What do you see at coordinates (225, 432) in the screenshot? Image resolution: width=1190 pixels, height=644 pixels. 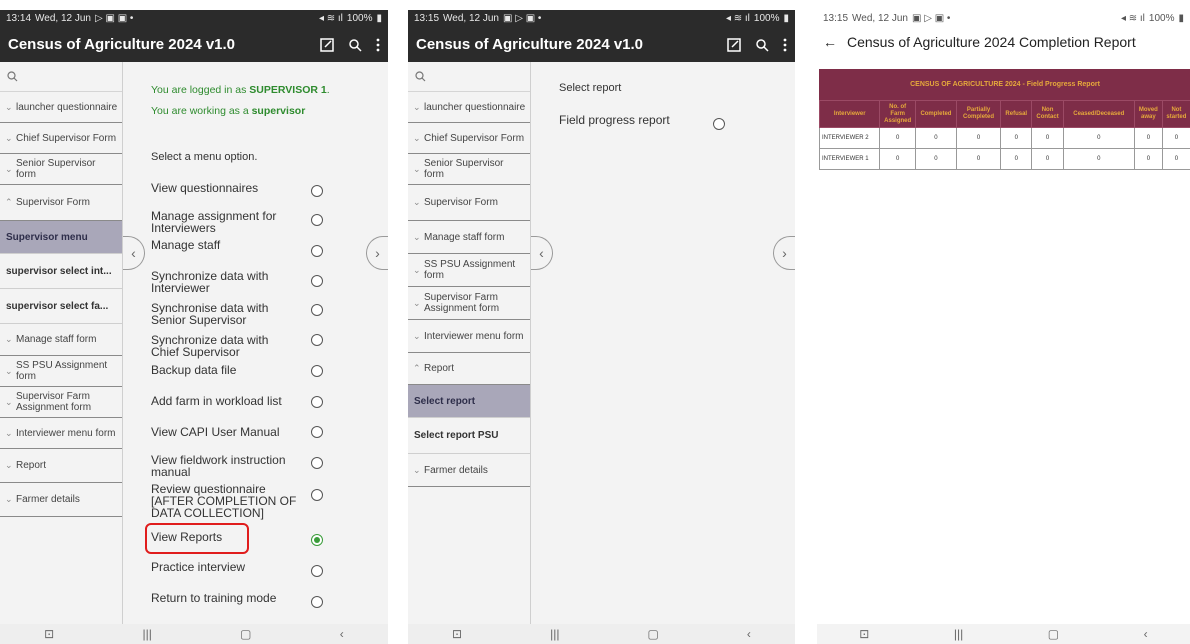 I see `option-capi-manual: View CAPI User Manual` at bounding box center [225, 432].